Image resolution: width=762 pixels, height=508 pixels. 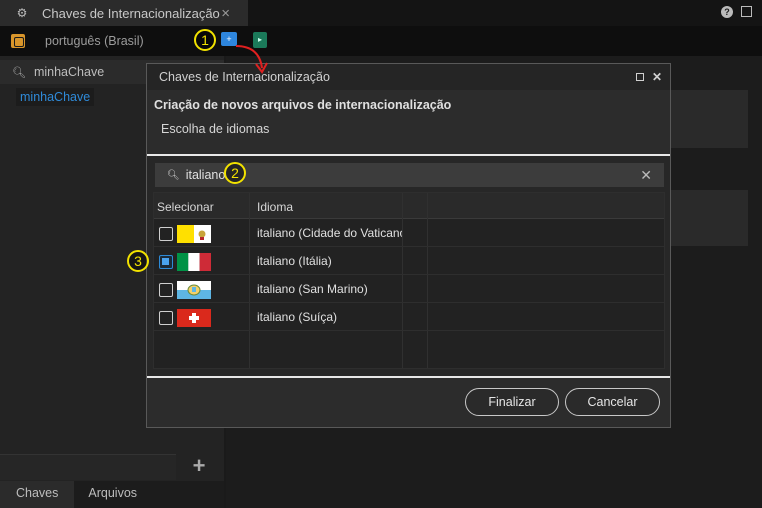 I want to click on bottom-tabs: Chaves Arquivos, so click(x=112, y=494).